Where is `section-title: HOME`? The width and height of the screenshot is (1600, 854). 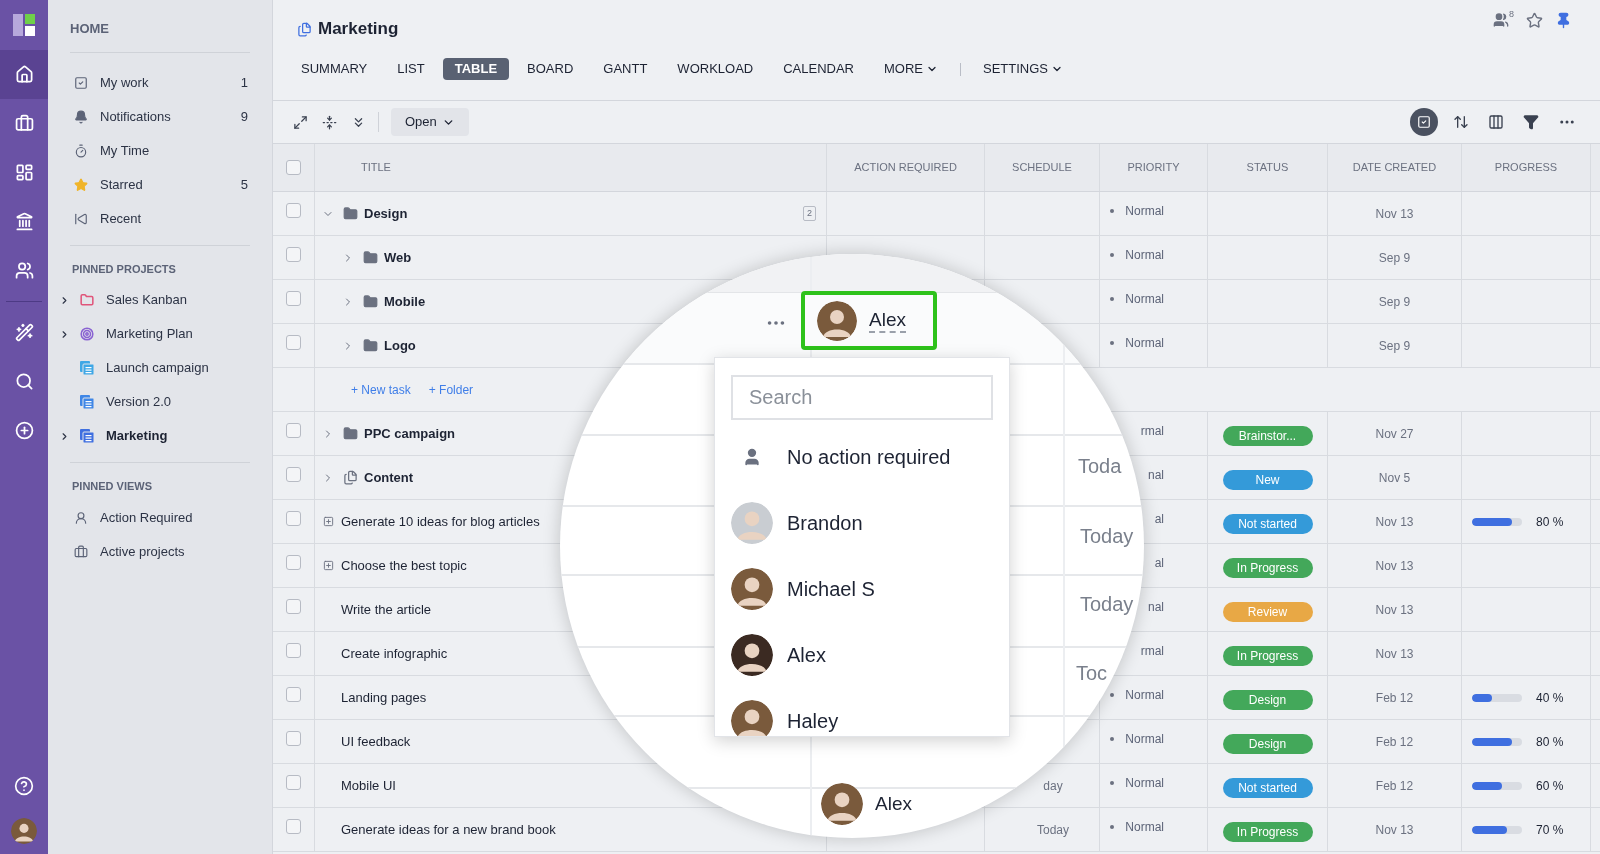
section-title: HOME is located at coordinates (90, 29).